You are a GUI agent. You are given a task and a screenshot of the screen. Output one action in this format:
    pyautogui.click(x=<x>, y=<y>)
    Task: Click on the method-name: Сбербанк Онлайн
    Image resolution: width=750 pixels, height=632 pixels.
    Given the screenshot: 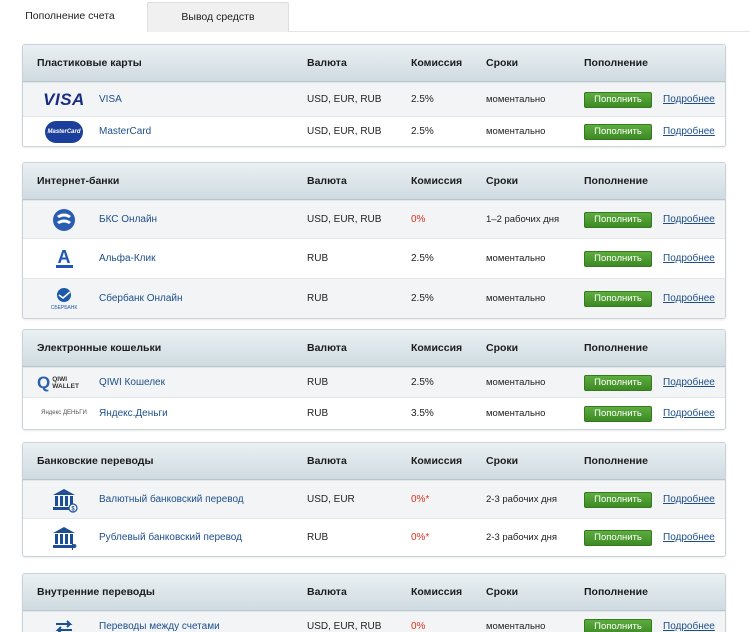 What is the action you would take?
    pyautogui.click(x=141, y=298)
    